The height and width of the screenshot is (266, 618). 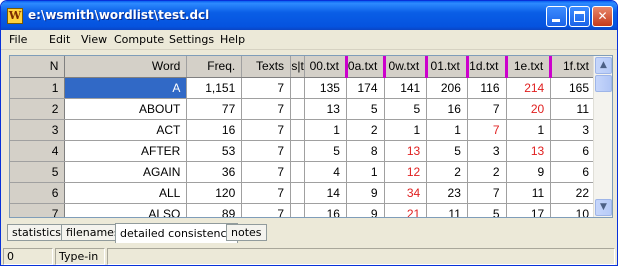 What do you see at coordinates (298, 67) in the screenshot?
I see `col-header-set: s|t` at bounding box center [298, 67].